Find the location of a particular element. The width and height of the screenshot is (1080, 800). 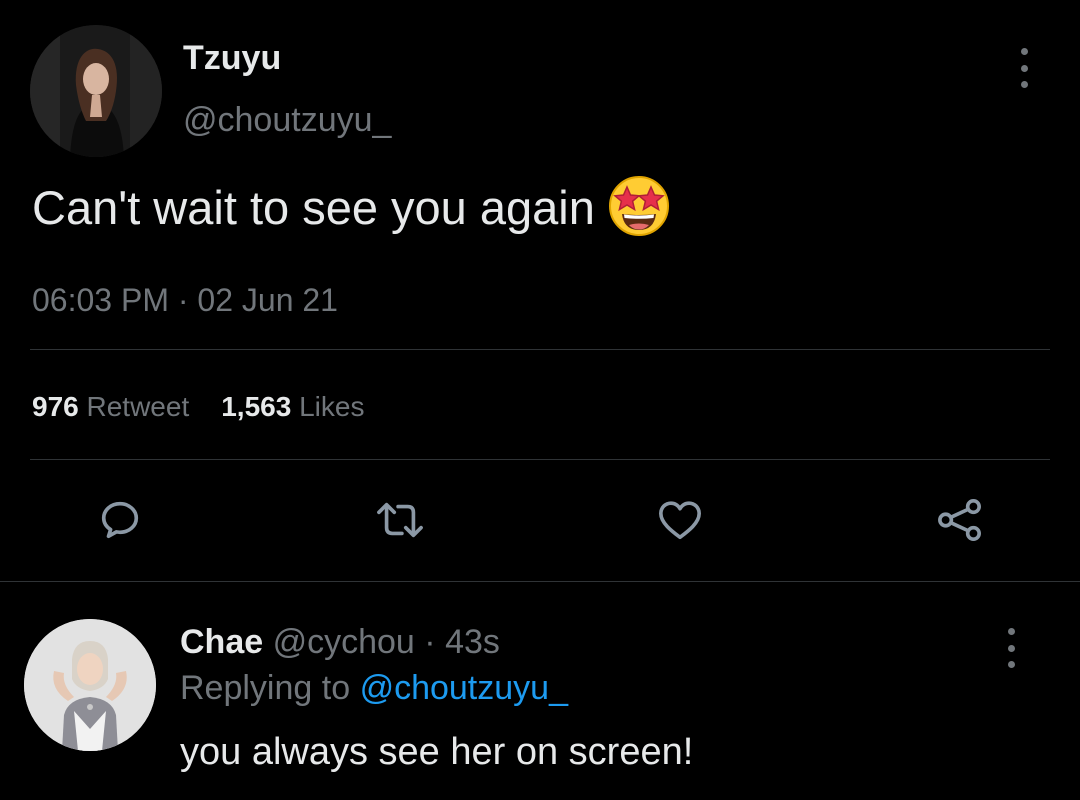

replying-to: Replying to @choutzuyu_ is located at coordinates (374, 688).